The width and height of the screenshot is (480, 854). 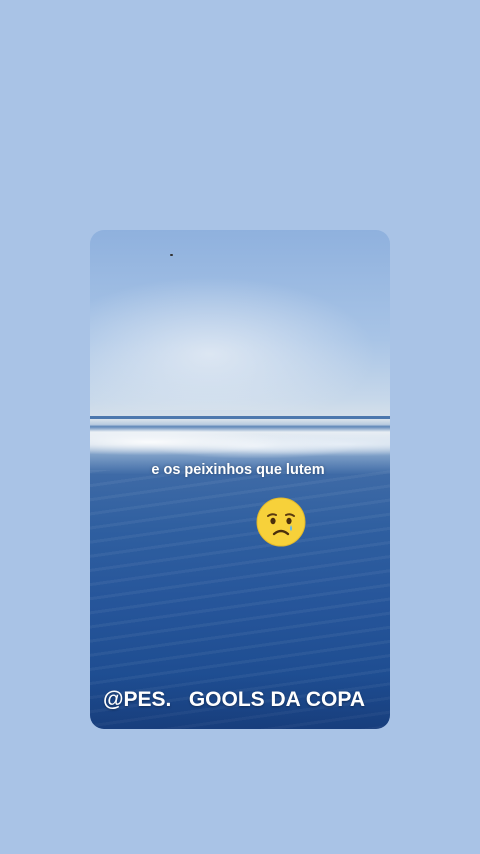 I want to click on sky-haze, so click(x=240, y=340).